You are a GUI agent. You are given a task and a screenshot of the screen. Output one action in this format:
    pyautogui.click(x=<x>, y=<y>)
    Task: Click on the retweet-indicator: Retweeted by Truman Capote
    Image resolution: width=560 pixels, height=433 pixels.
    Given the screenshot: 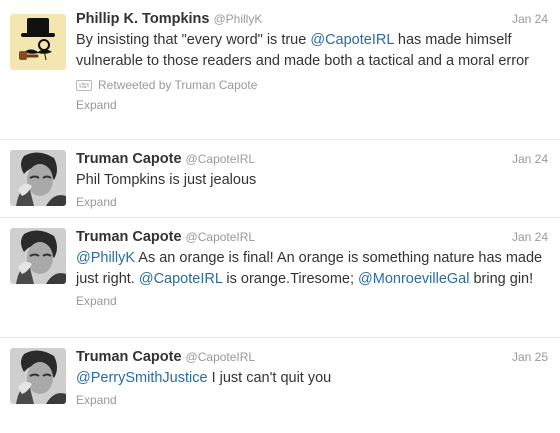 What is the action you would take?
    pyautogui.click(x=312, y=85)
    